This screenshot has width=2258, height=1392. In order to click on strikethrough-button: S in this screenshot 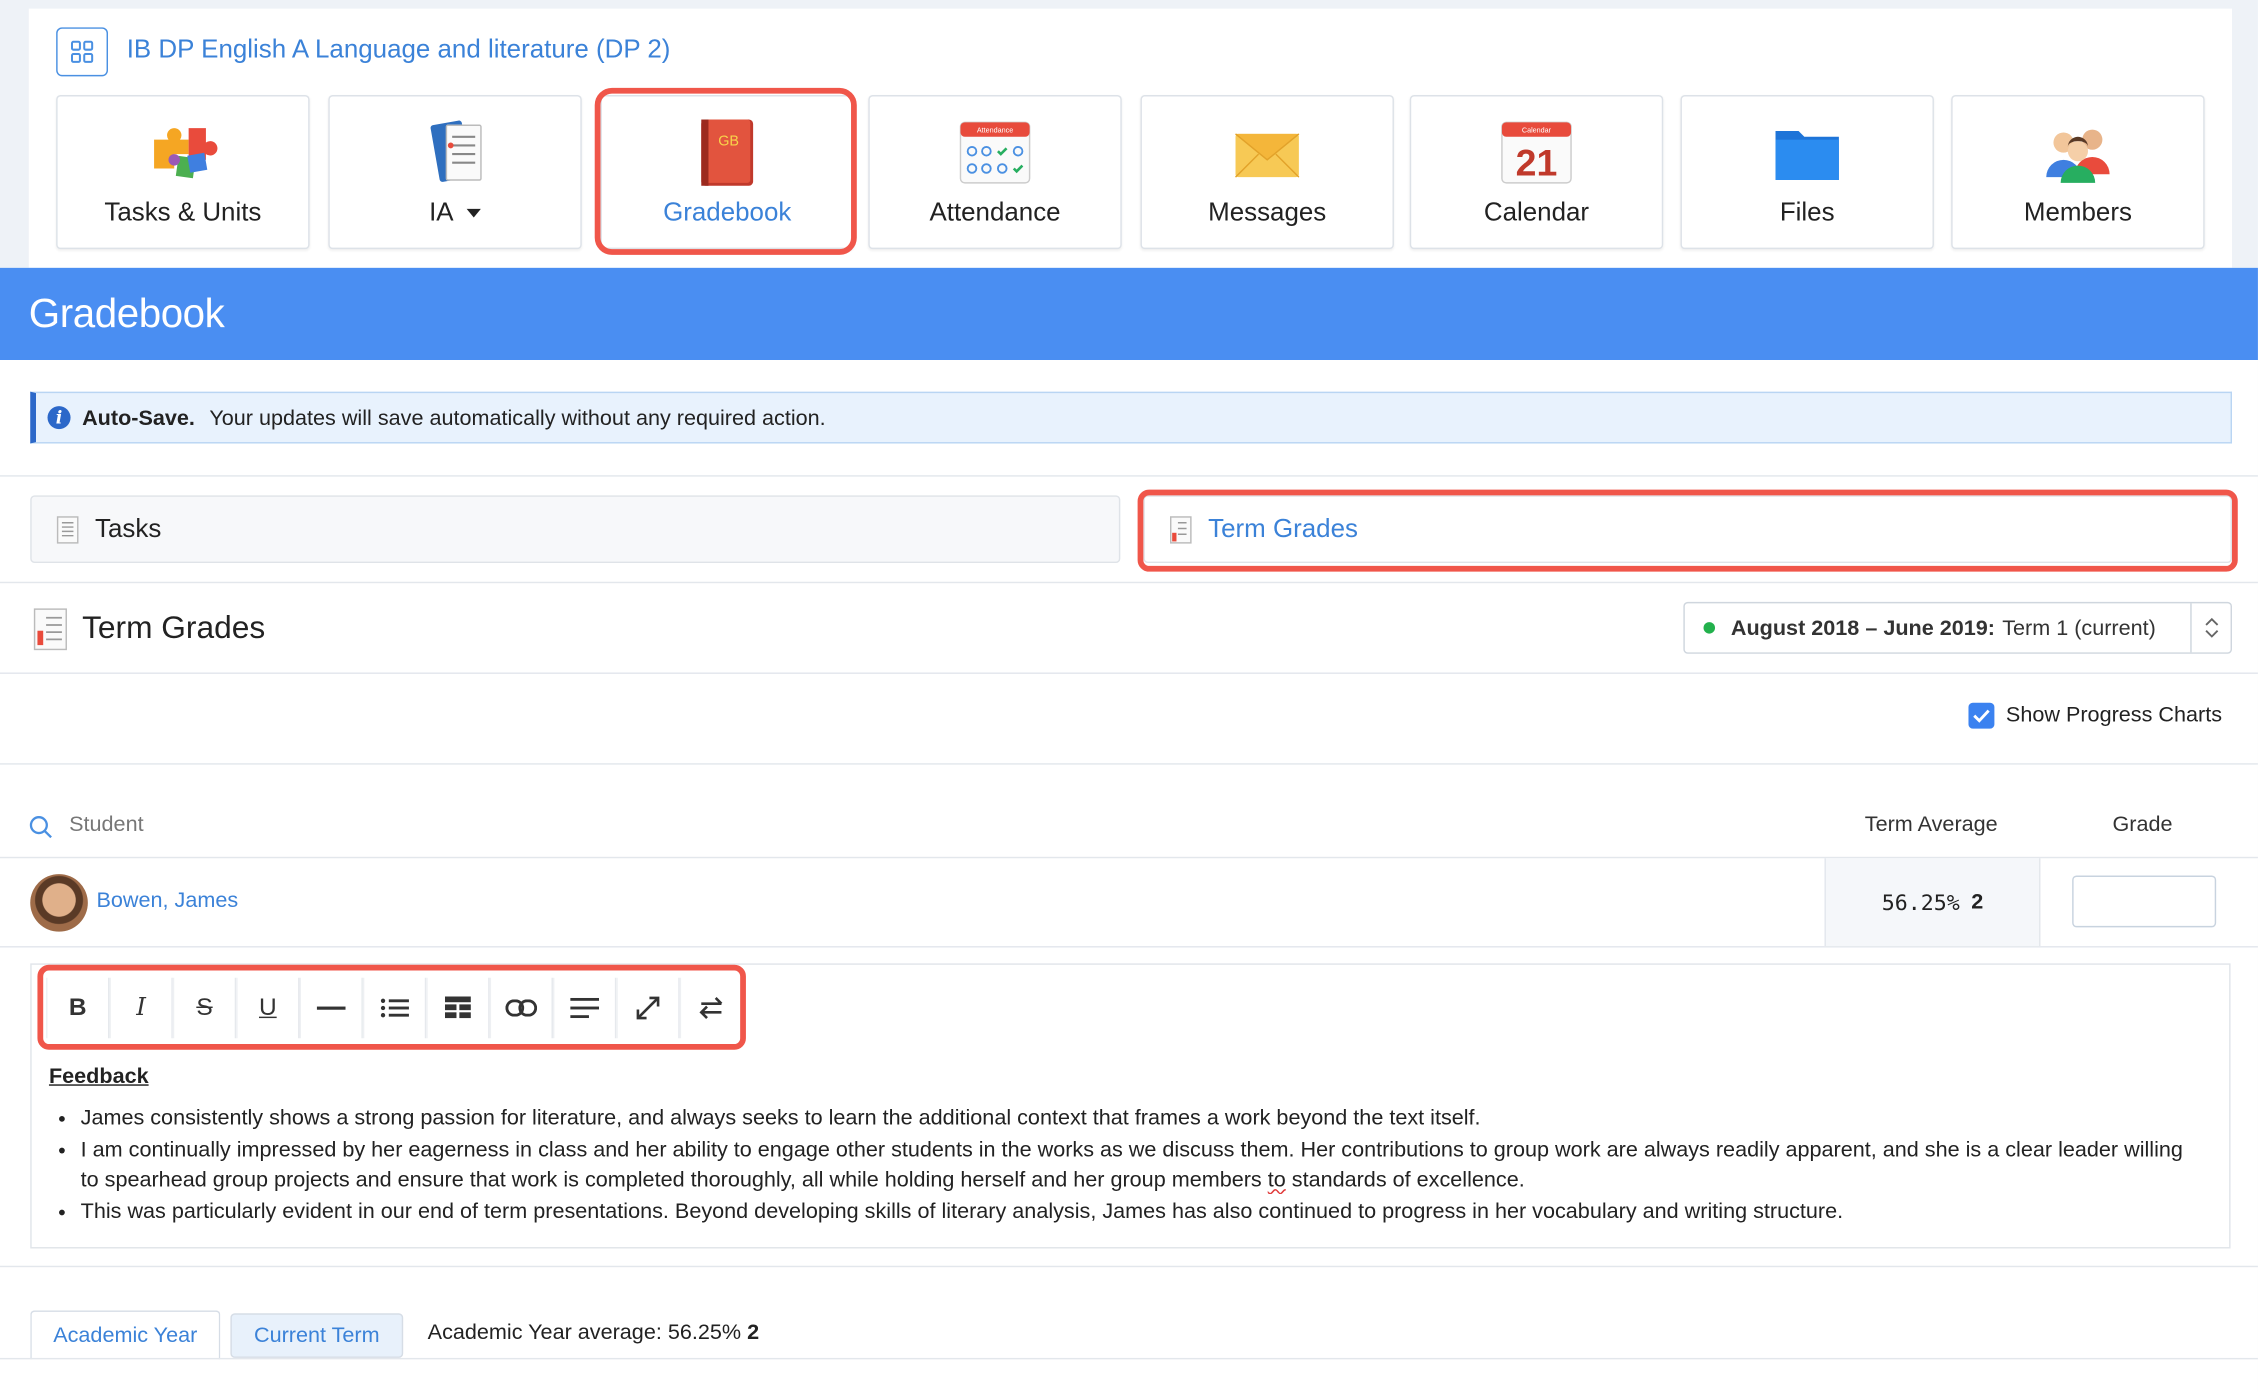, I will do `click(204, 1008)`.